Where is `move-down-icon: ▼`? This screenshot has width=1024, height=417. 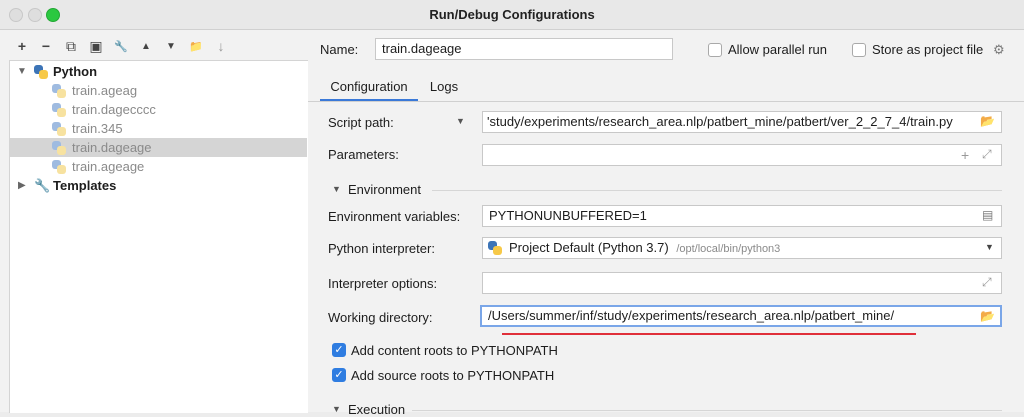
move-down-icon: ▼ is located at coordinates (171, 46).